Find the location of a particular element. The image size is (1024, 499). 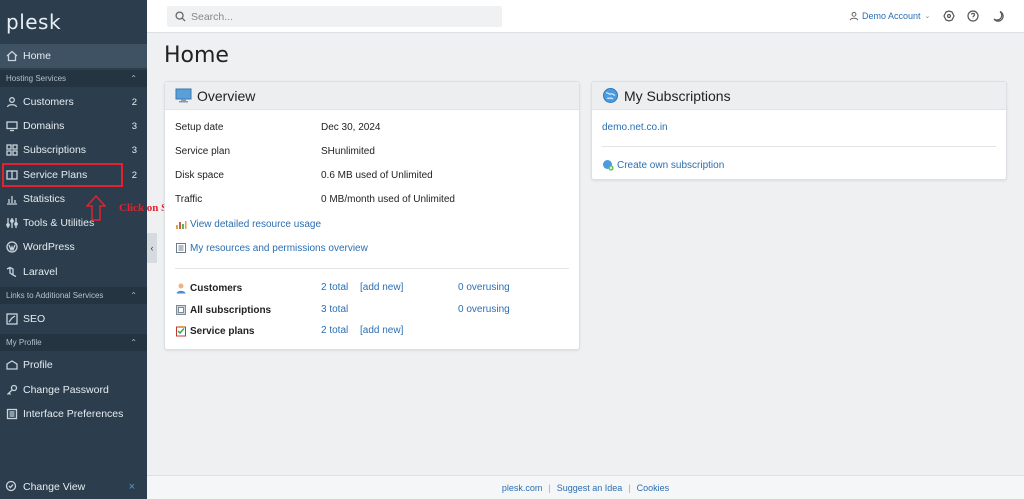

traffic-label: Traffic is located at coordinates (189, 199).